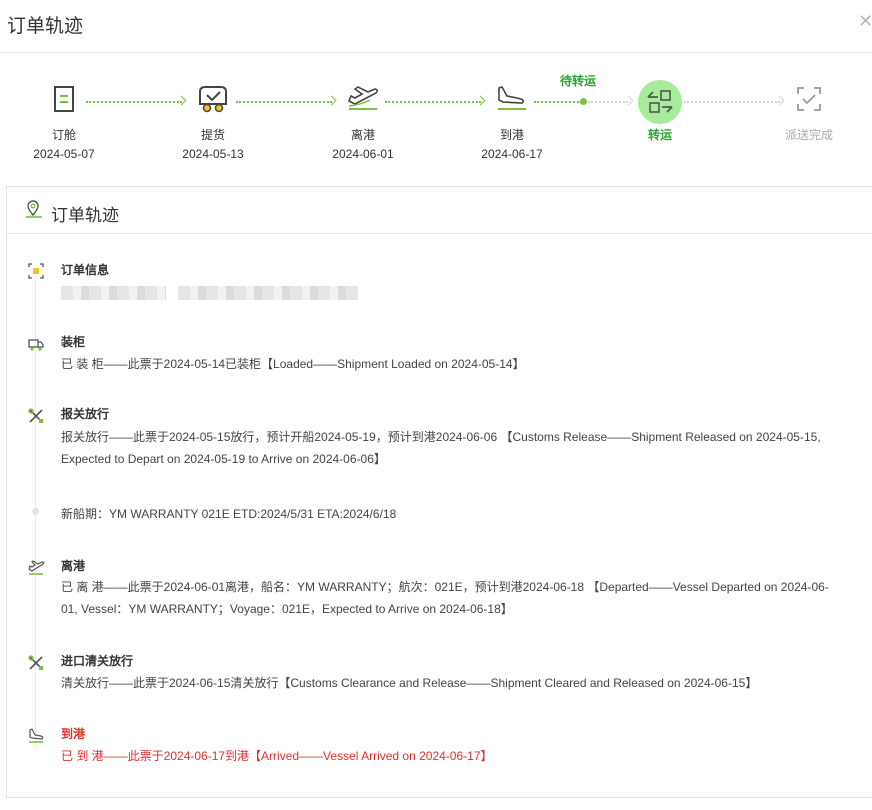 The image size is (872, 810). I want to click on event-title: 装柜, so click(73, 342).